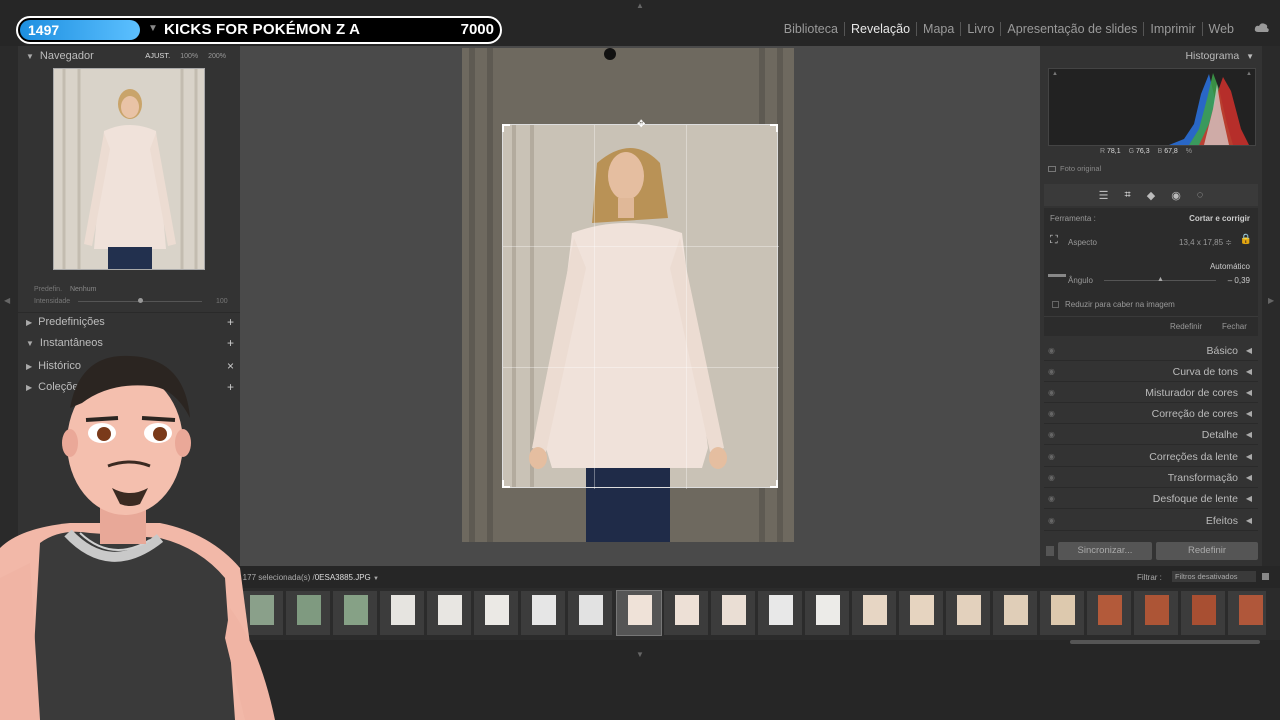  Describe the element at coordinates (1113, 304) in the screenshot. I see `constrain-option: Reduzir para caber na imagem` at that location.